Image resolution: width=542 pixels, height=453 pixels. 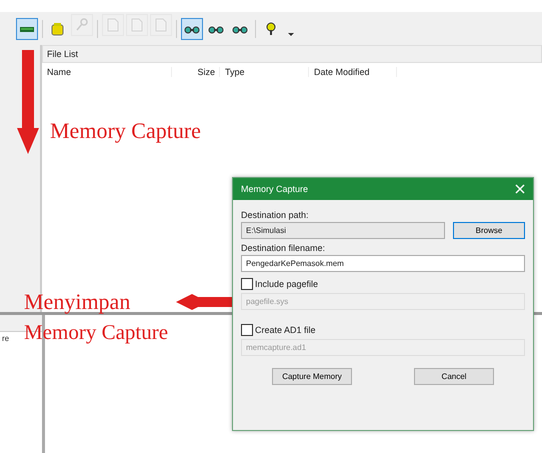 What do you see at coordinates (285, 330) in the screenshot?
I see `checkbox-label: Create AD1 file` at bounding box center [285, 330].